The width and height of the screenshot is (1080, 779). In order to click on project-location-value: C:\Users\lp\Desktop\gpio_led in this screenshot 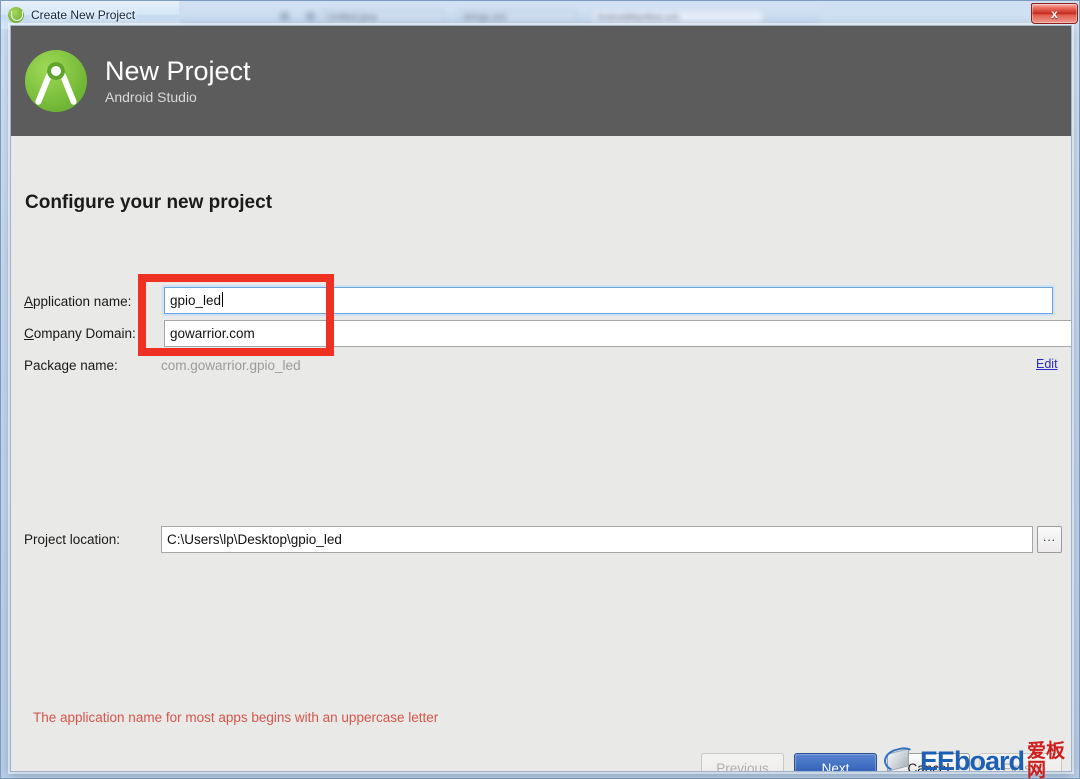, I will do `click(254, 539)`.